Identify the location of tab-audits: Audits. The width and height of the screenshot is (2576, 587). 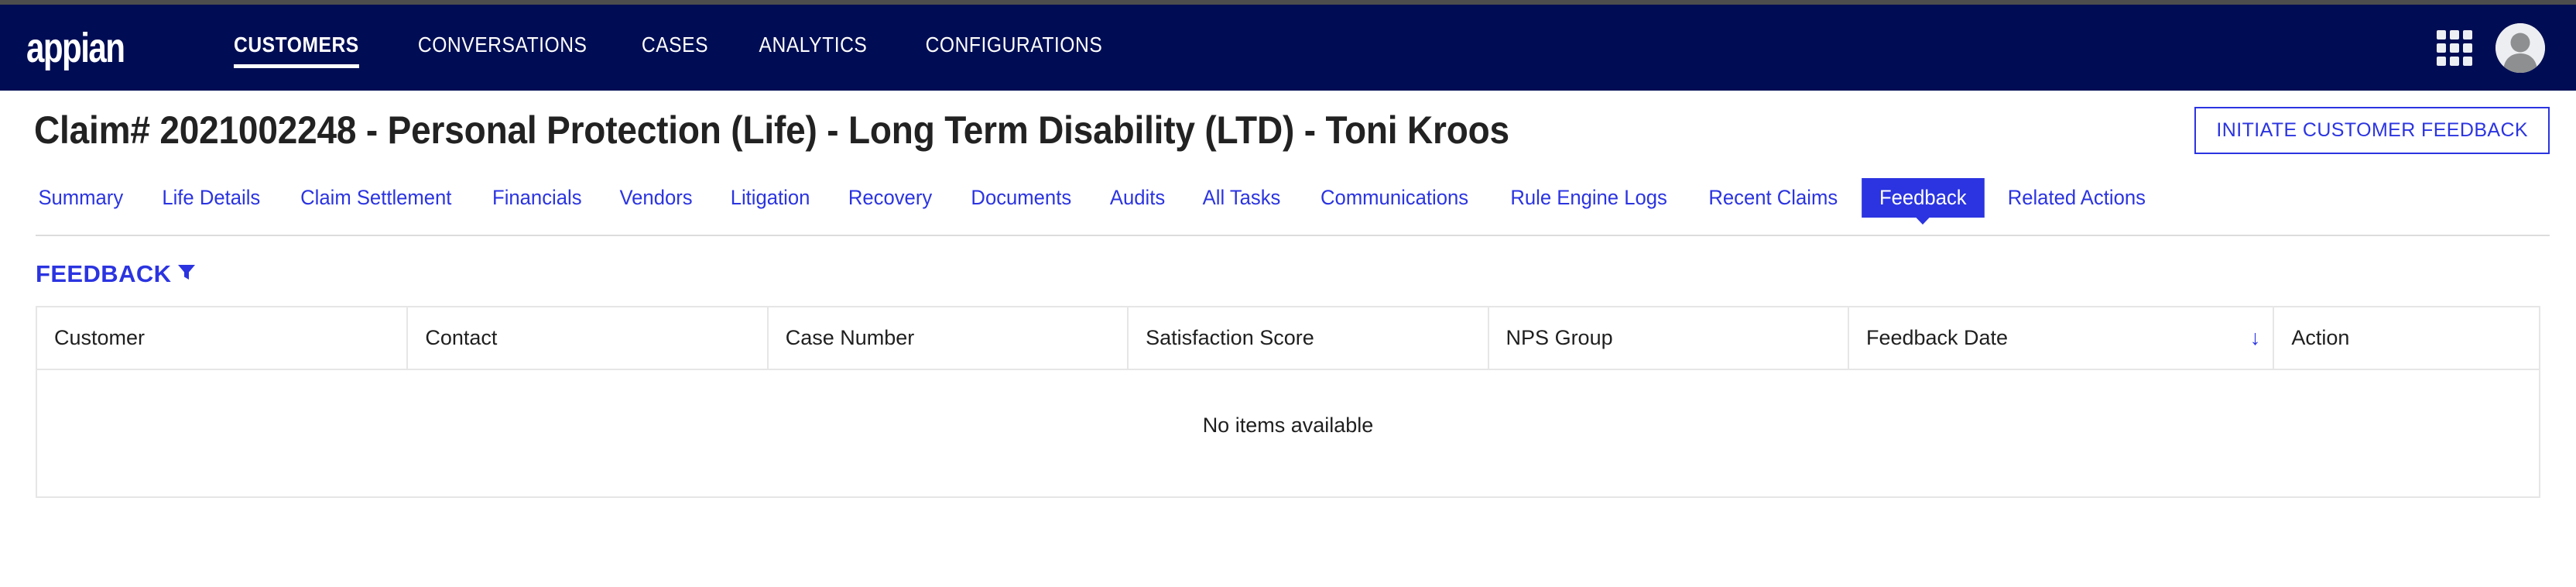
(1137, 198).